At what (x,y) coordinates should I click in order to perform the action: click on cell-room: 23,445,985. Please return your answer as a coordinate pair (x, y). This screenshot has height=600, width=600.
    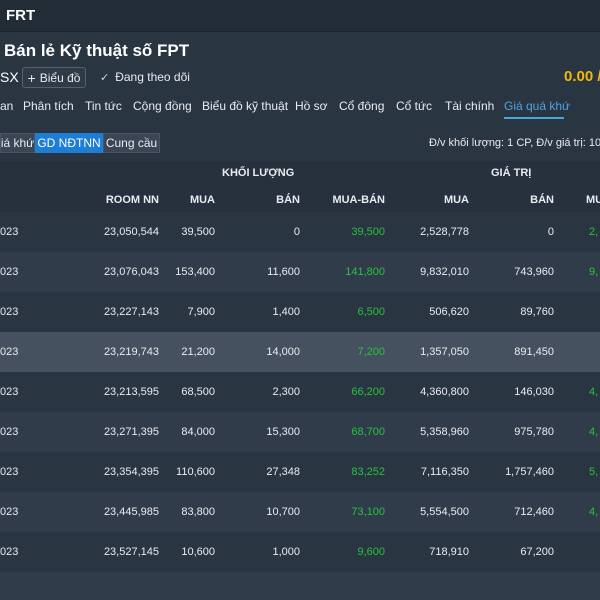
    Looking at the image, I should click on (131, 512).